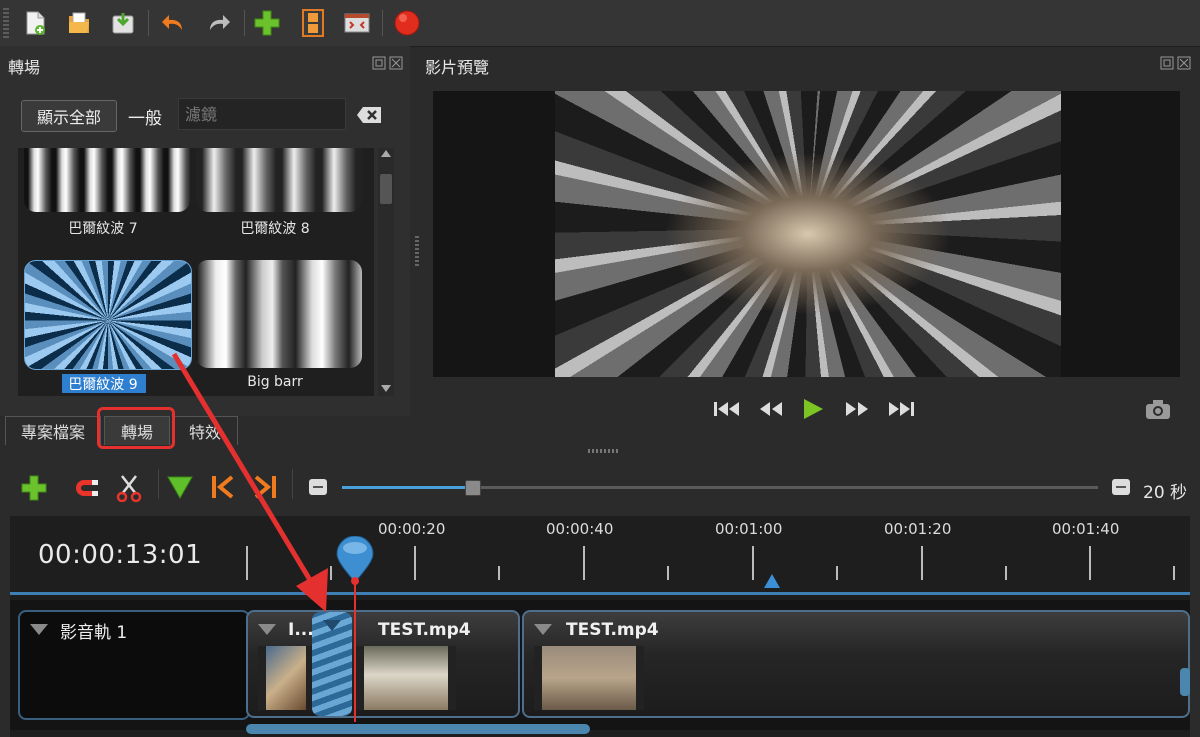  Describe the element at coordinates (69, 116) in the screenshot. I see `show-all-button: 顯示全部` at that location.